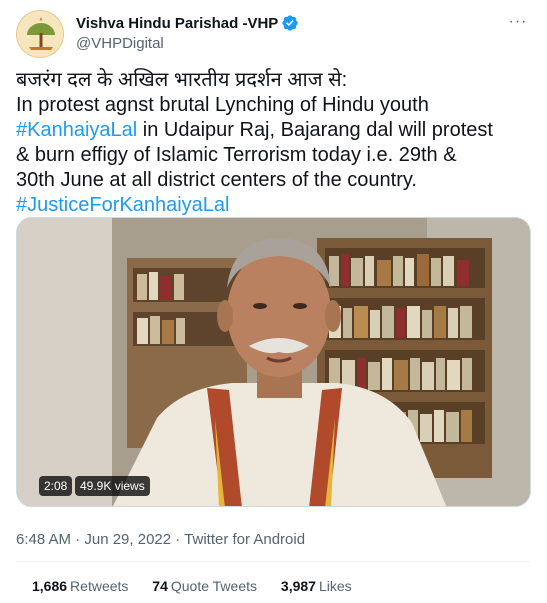 This screenshot has width=547, height=603. Describe the element at coordinates (273, 205) in the screenshot. I see `hashtag-justiceforkanhaiyalal: #JusticeForKanhaiyaLal` at that location.